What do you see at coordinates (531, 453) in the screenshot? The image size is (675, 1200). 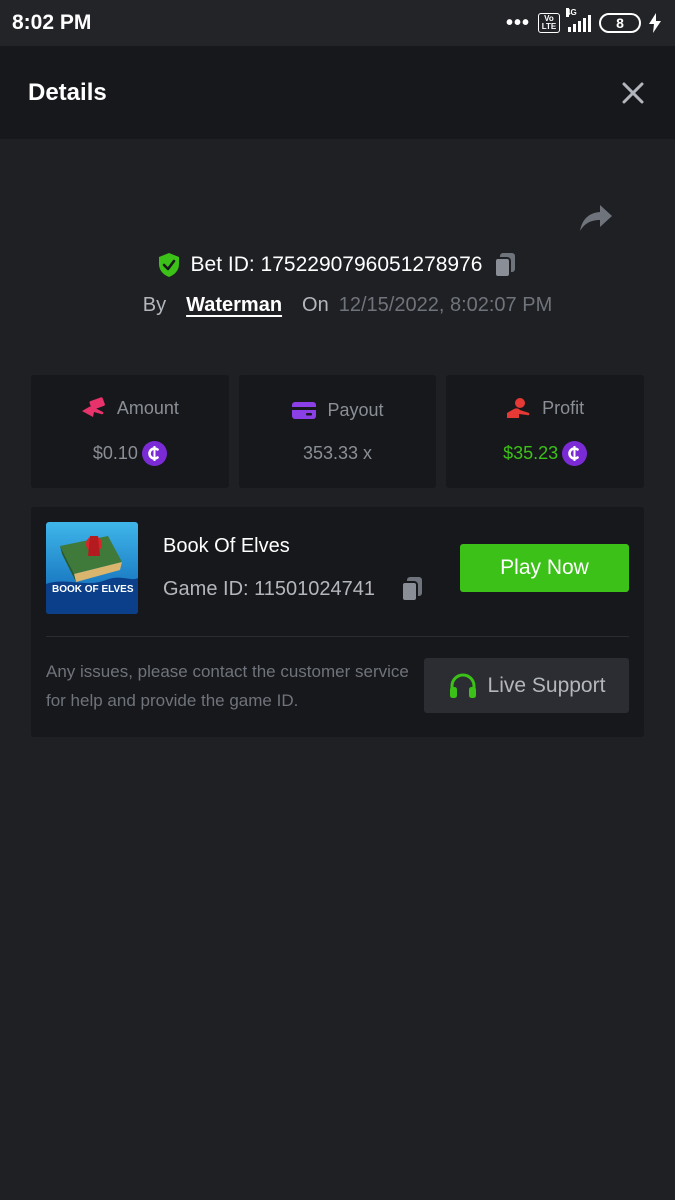 I see `stat-value: $35.23` at bounding box center [531, 453].